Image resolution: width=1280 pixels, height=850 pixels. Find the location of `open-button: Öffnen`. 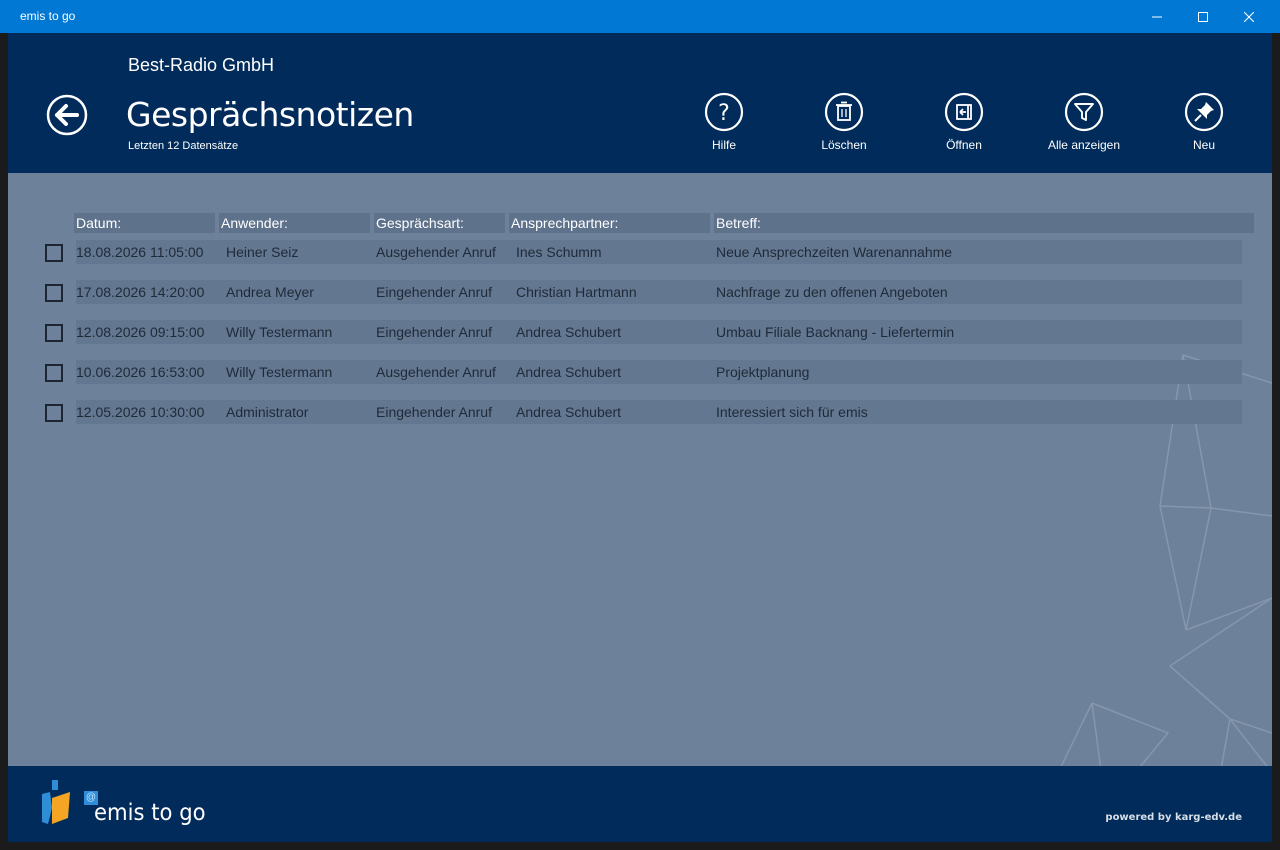

open-button: Öffnen is located at coordinates (964, 127).